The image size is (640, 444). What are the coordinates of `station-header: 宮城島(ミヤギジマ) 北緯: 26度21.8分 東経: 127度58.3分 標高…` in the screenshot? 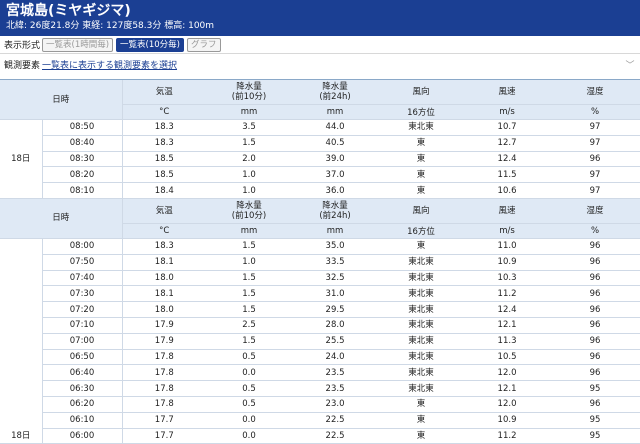 It's located at (320, 18).